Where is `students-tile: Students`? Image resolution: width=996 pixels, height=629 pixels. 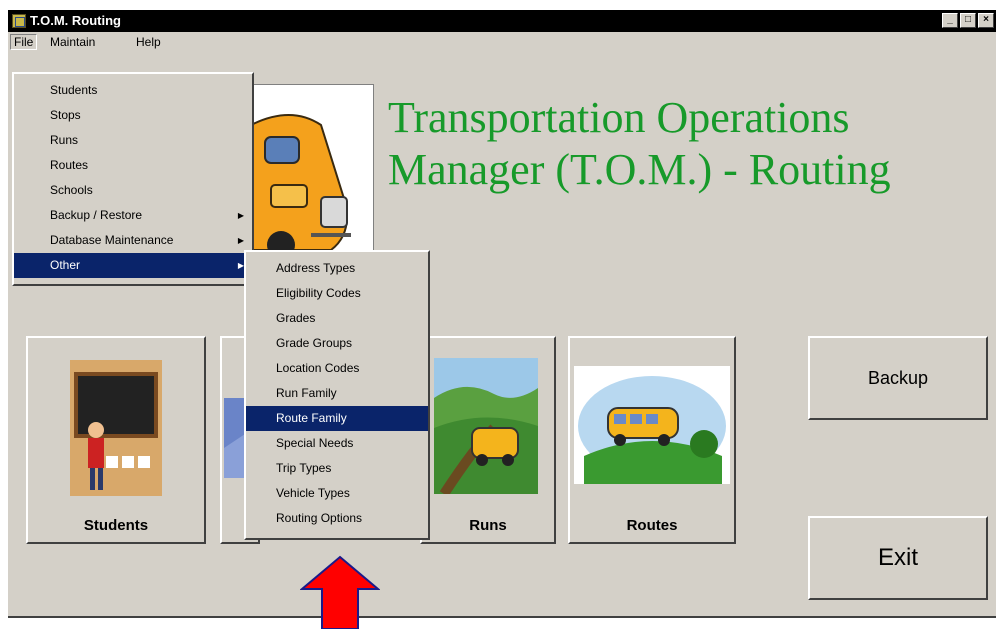 students-tile: Students is located at coordinates (116, 440).